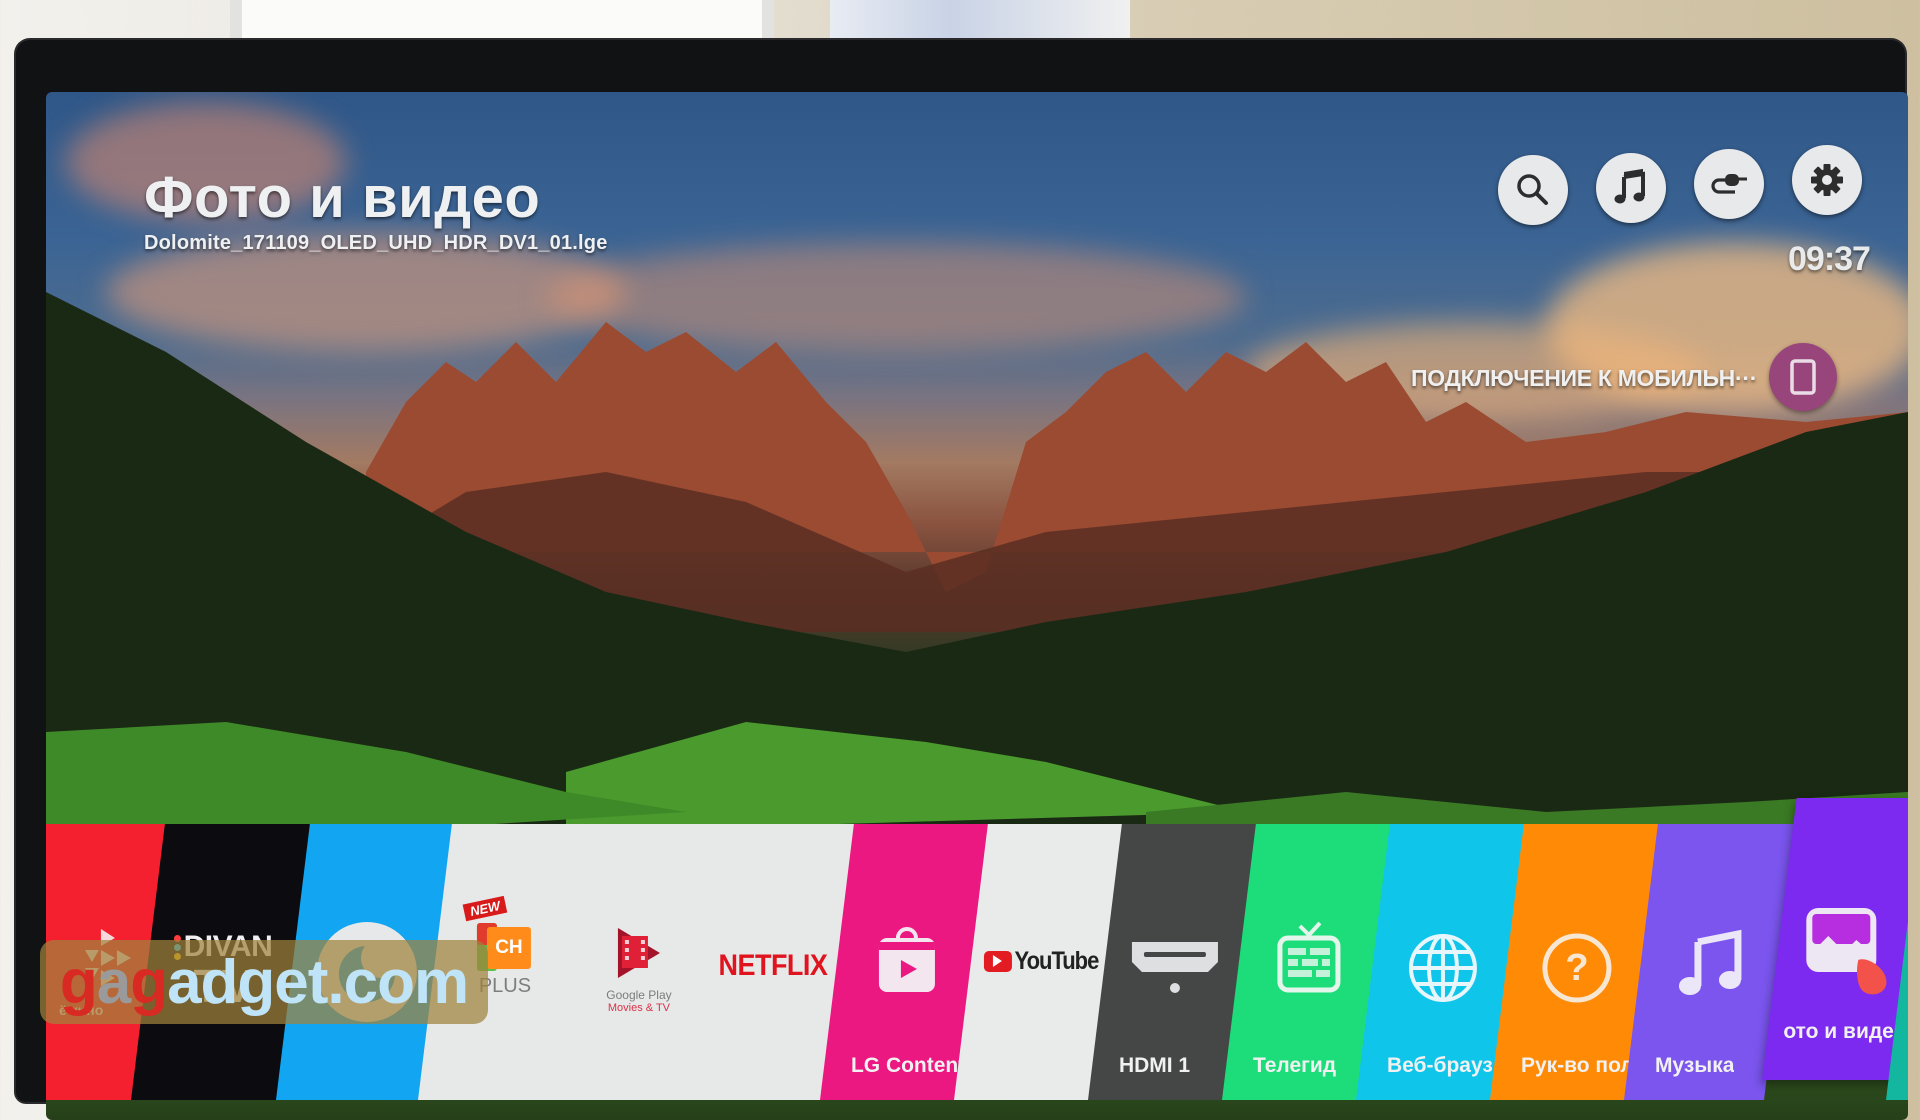 The image size is (1920, 1120). I want to click on search-button, so click(1533, 190).